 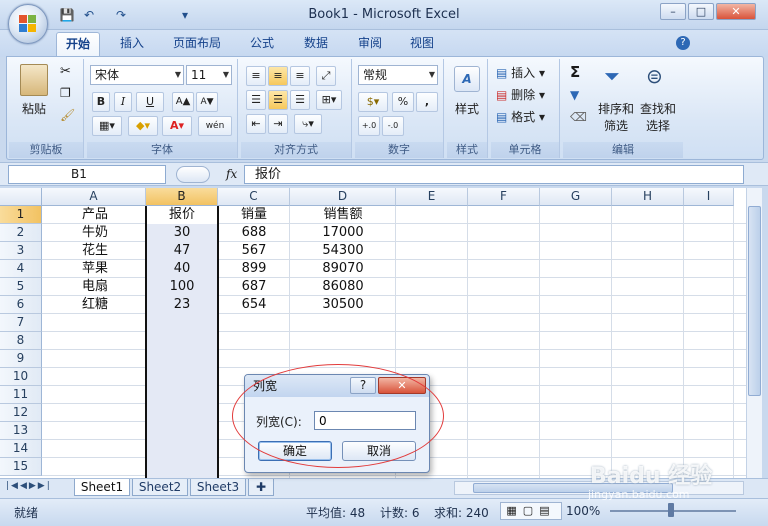 What do you see at coordinates (343, 233) in the screenshot?
I see `cell-d2: 17000` at bounding box center [343, 233].